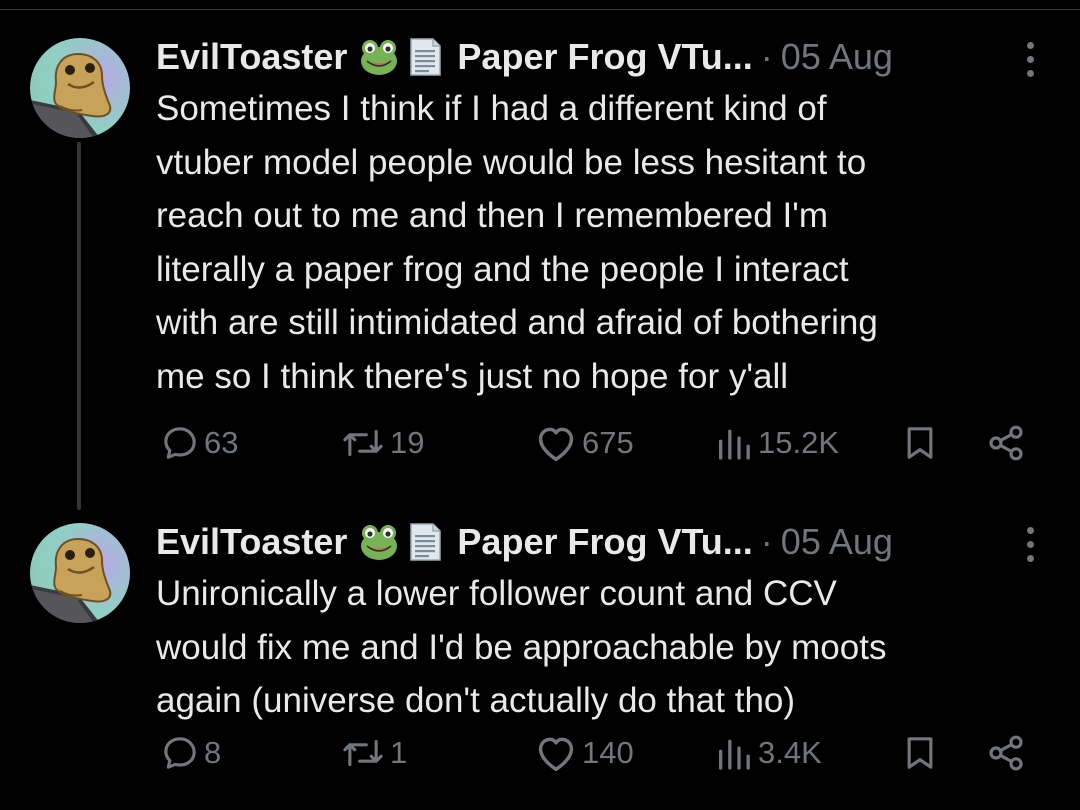 The image size is (1080, 810). Describe the element at coordinates (799, 442) in the screenshot. I see `view-count: 15.2K` at that location.